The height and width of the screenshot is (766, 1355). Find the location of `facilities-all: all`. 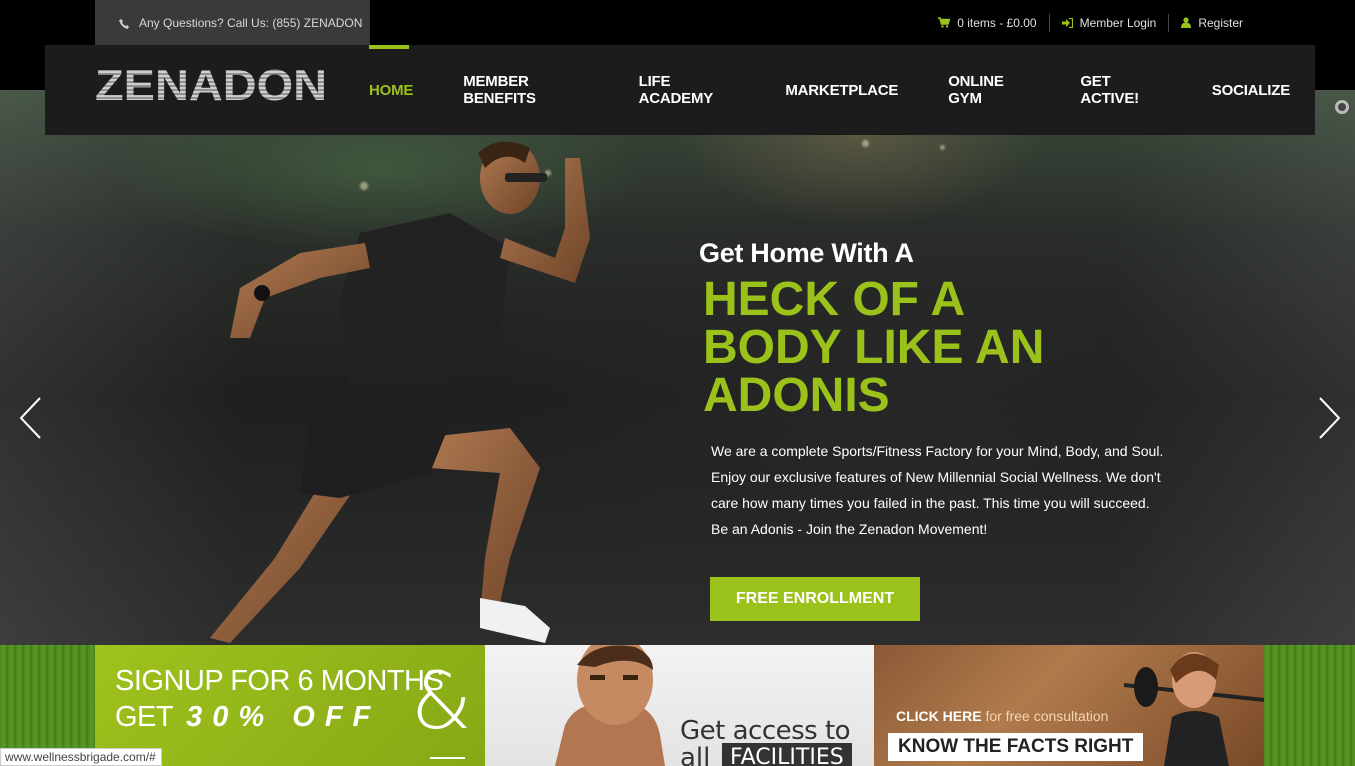

facilities-all: all is located at coordinates (695, 754).